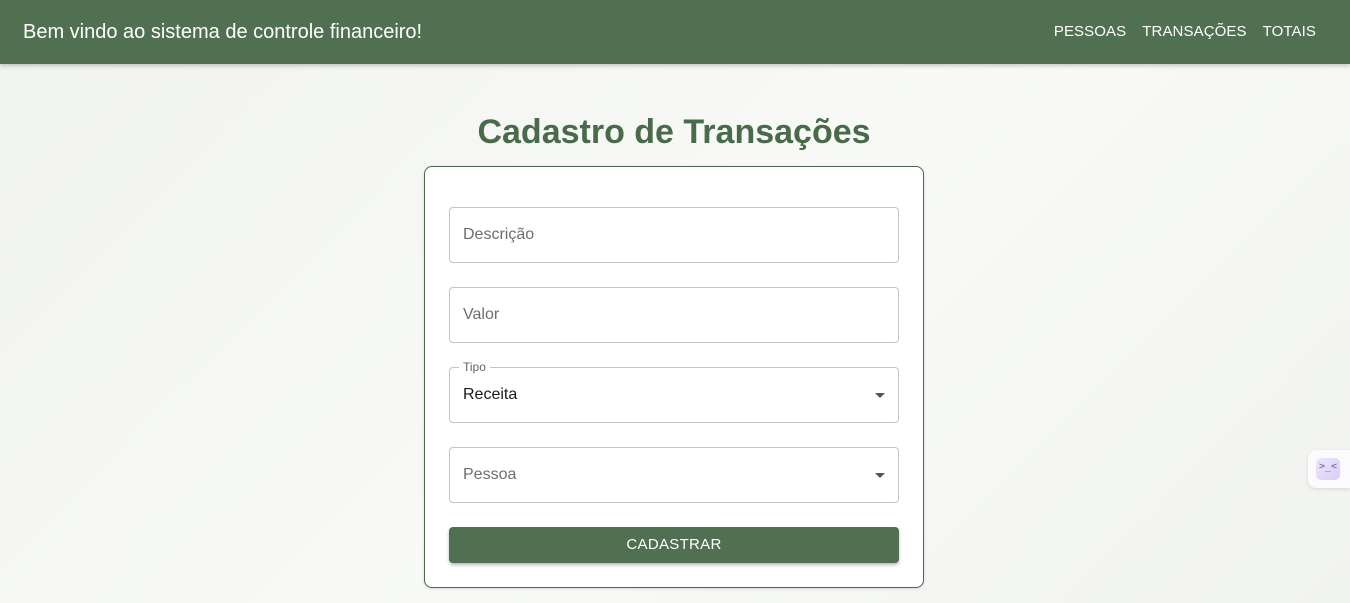  I want to click on tipo-select: Tipo Receita, so click(674, 391).